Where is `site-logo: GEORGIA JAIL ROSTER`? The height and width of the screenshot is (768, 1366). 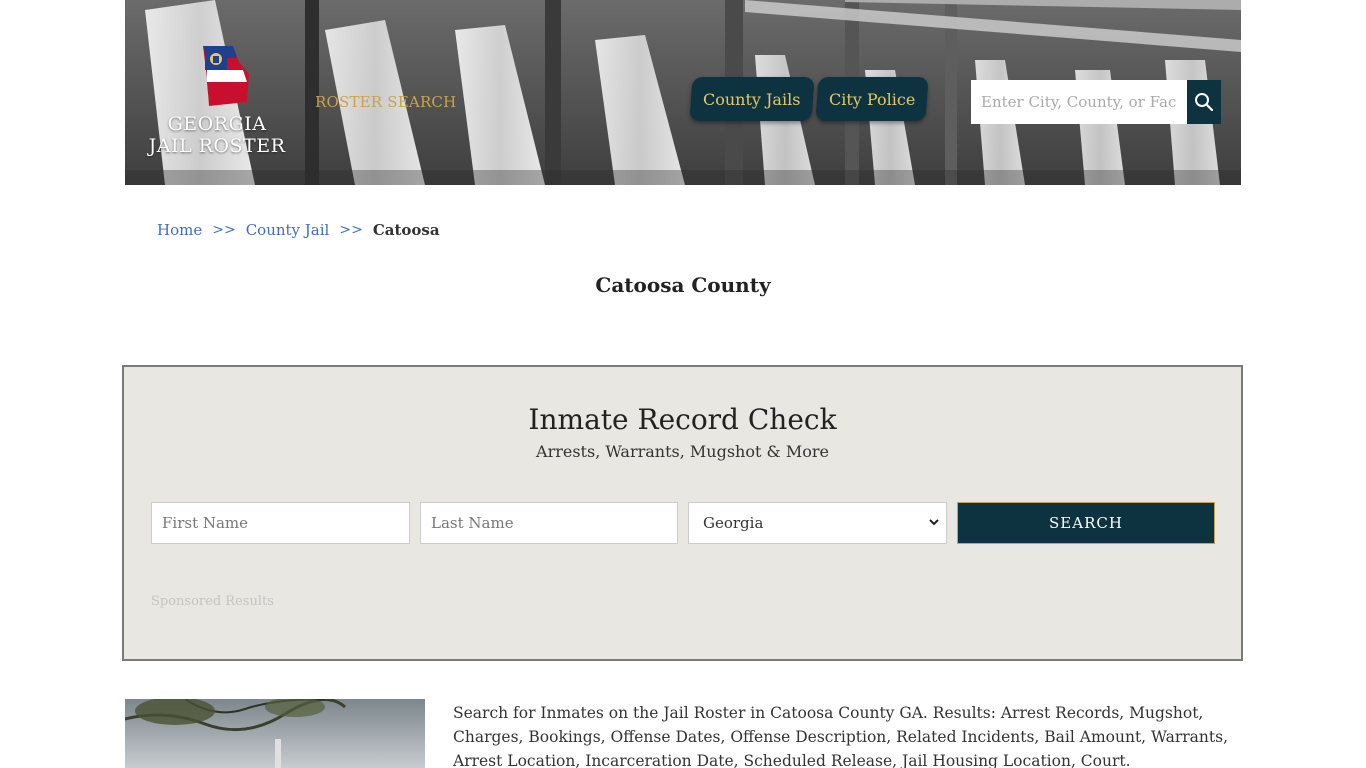 site-logo: GEORGIA JAIL ROSTER is located at coordinates (217, 105).